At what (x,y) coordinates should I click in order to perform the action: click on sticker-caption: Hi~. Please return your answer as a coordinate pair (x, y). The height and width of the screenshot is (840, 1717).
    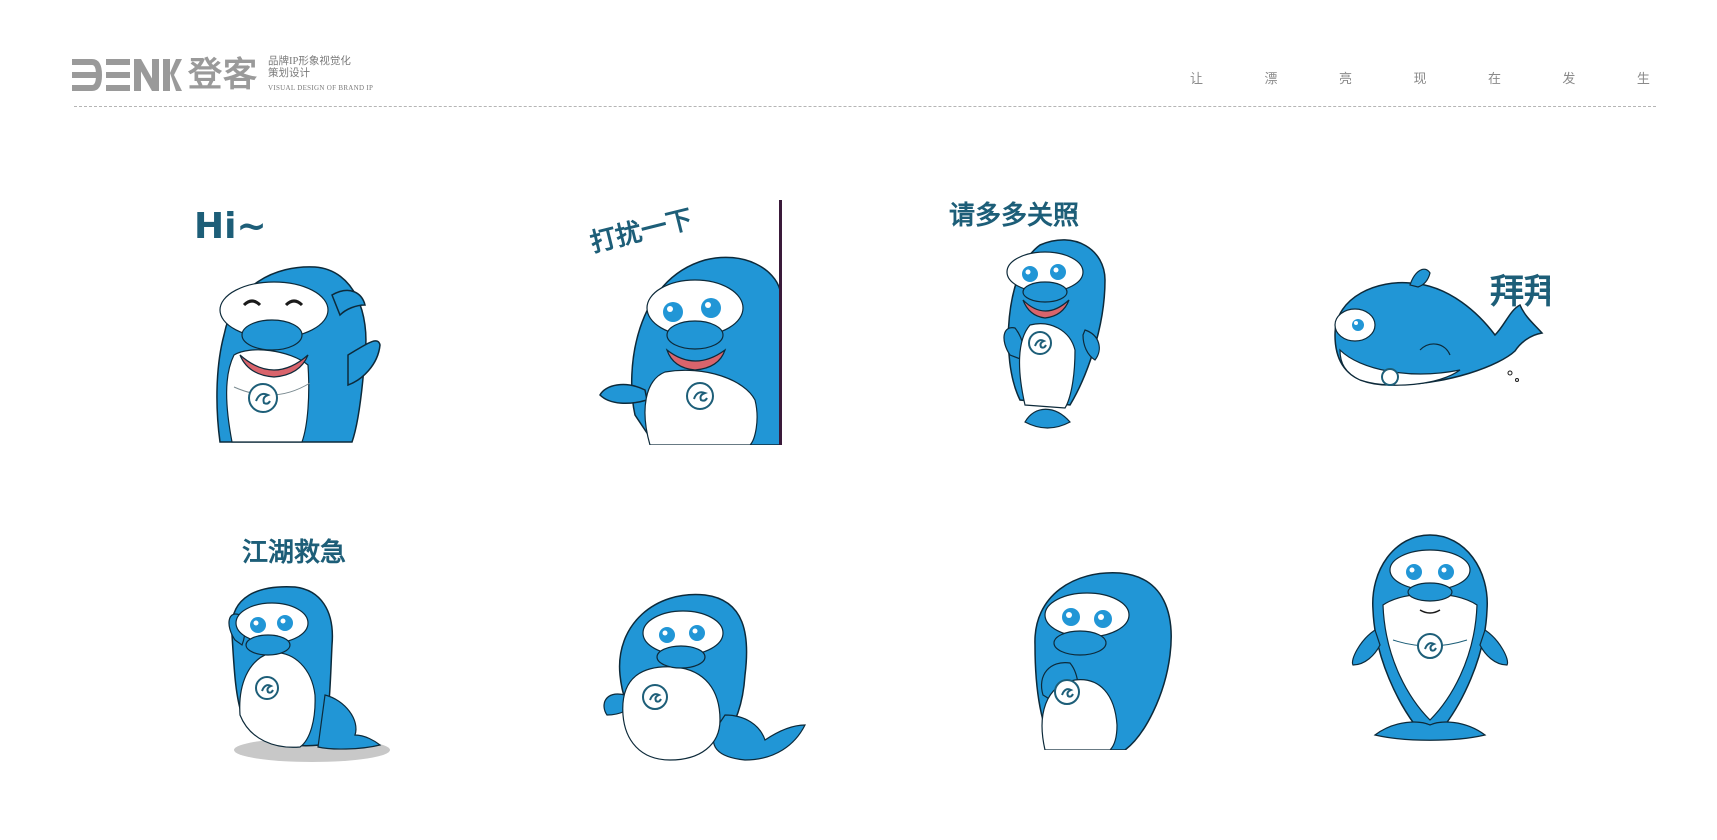
    Looking at the image, I should click on (230, 226).